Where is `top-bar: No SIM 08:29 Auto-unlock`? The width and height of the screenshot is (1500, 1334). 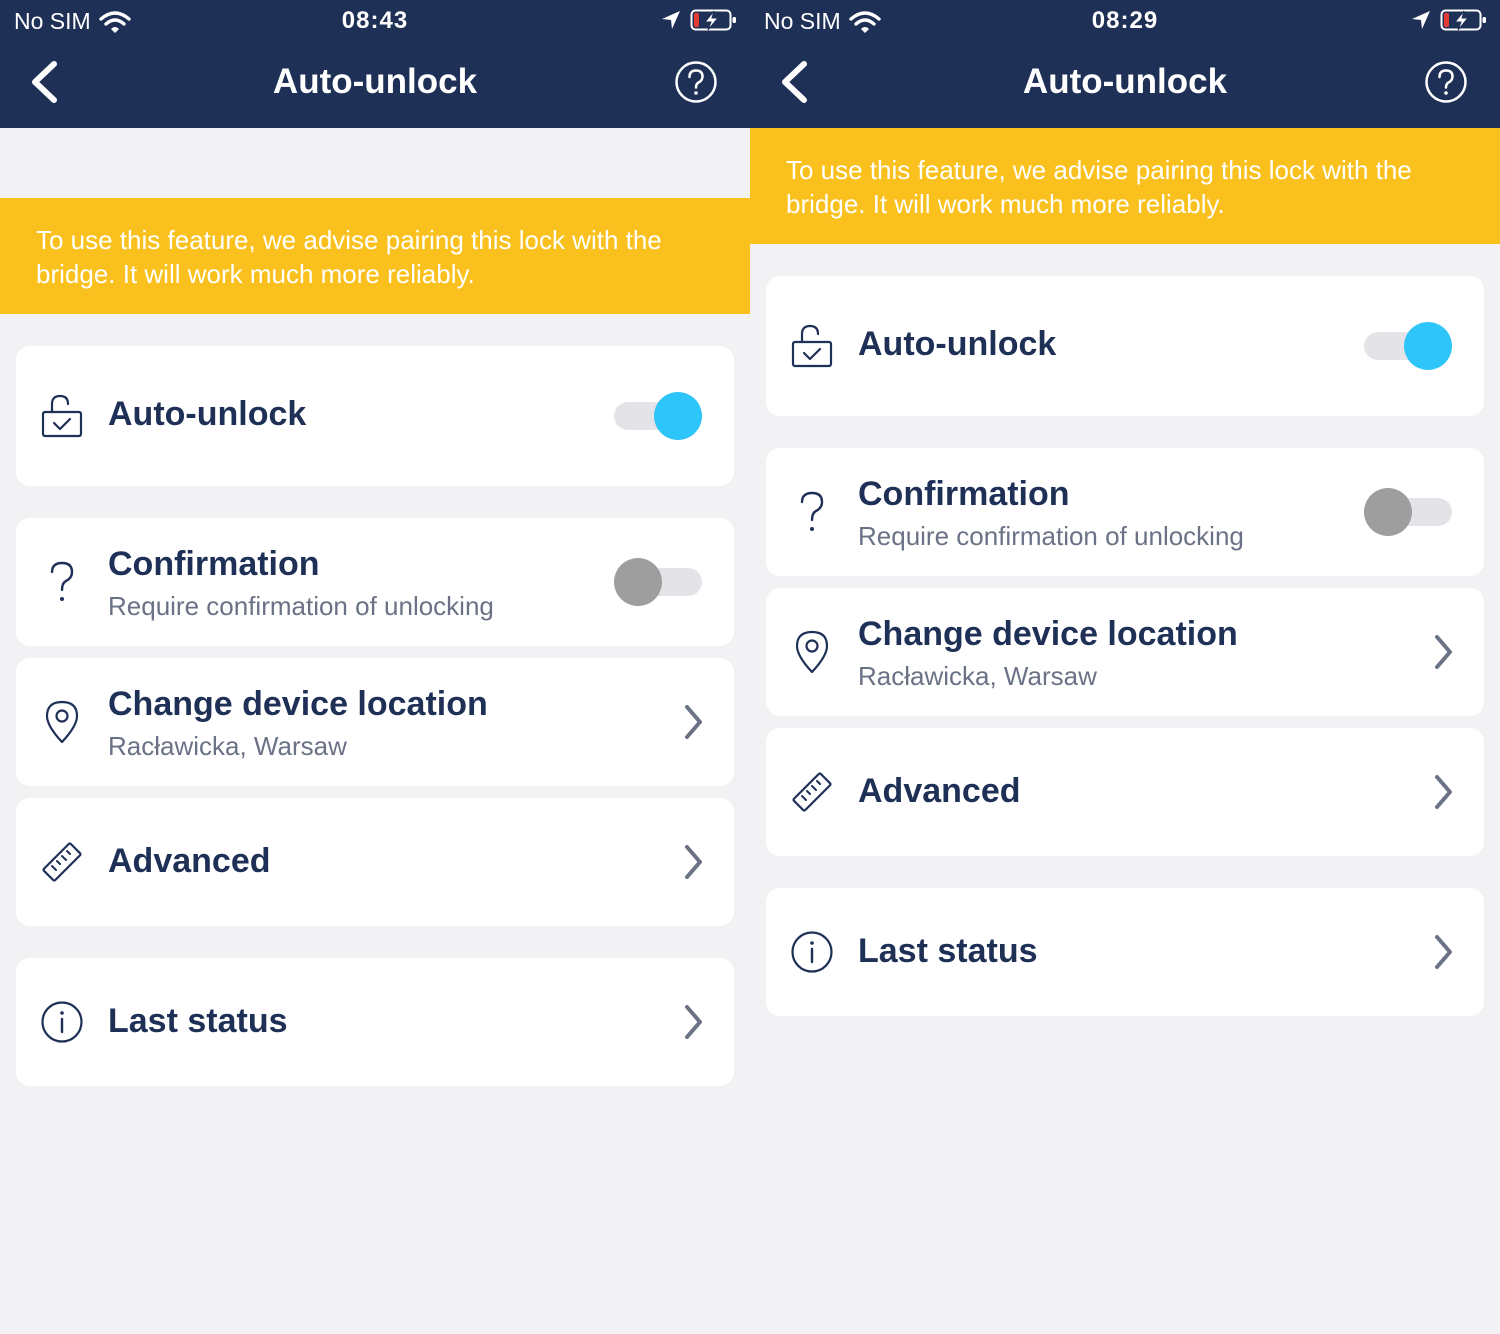 top-bar: No SIM 08:29 Auto-unlock is located at coordinates (1125, 64).